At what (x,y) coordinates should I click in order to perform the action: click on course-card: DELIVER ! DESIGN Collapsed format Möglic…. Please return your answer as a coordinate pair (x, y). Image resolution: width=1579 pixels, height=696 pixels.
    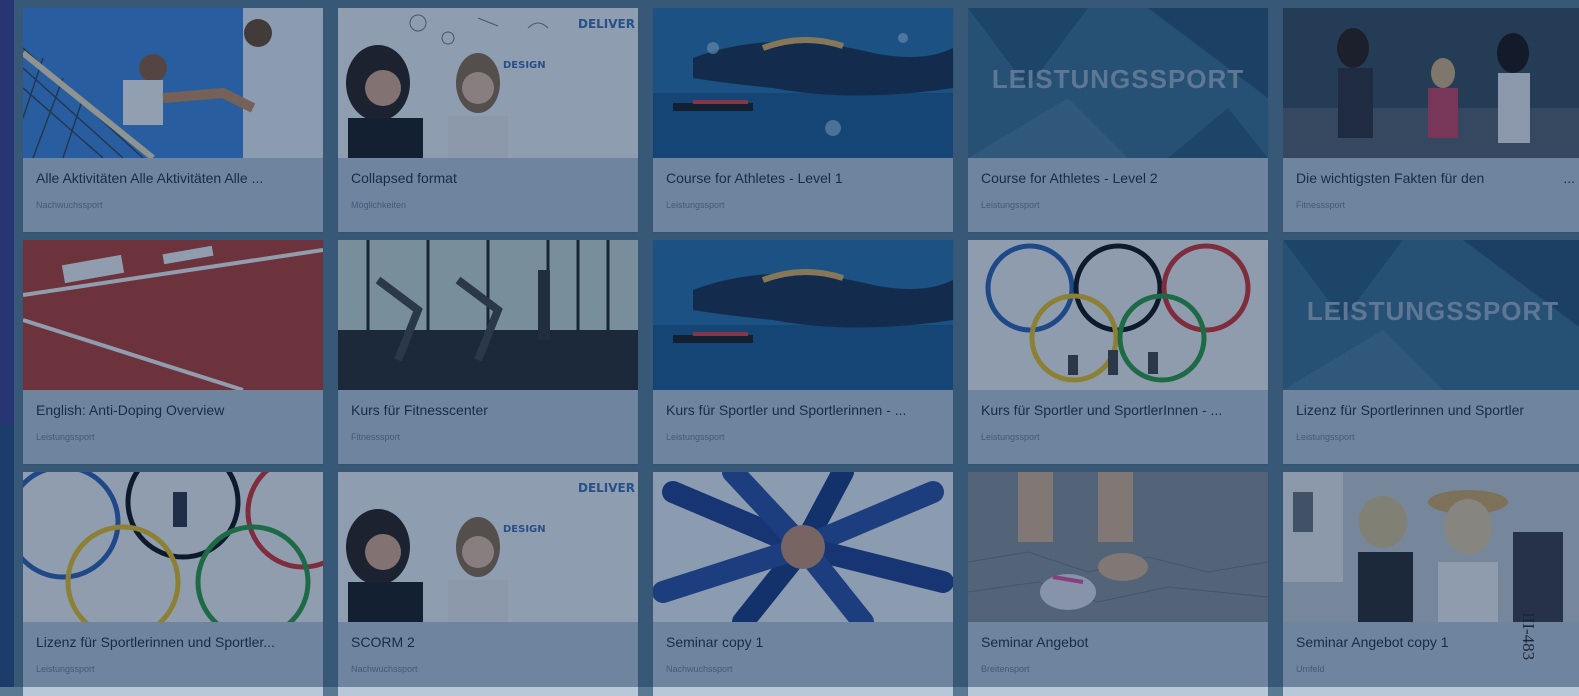
    Looking at the image, I should click on (488, 120).